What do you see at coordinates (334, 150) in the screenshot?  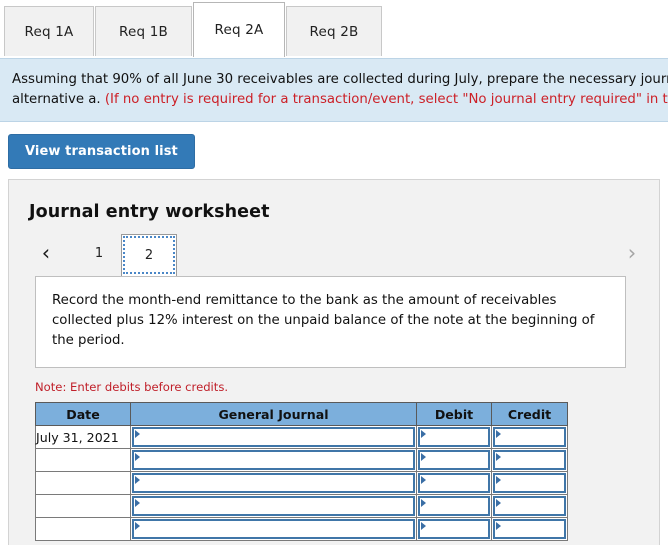 I see `toolbar: View transaction list` at bounding box center [334, 150].